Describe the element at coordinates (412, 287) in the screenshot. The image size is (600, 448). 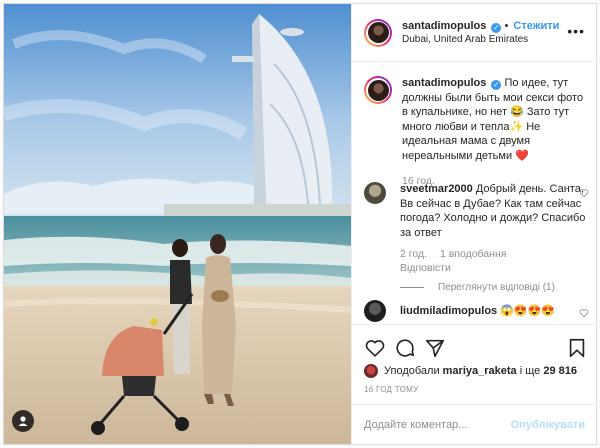
I see `replies-divider` at that location.